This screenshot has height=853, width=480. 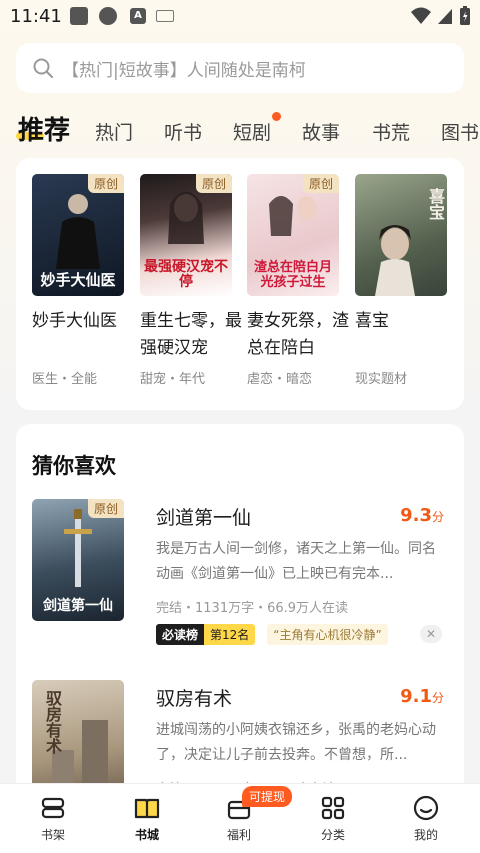 I want to click on nav-bookshelf: 书架, so click(x=53, y=818).